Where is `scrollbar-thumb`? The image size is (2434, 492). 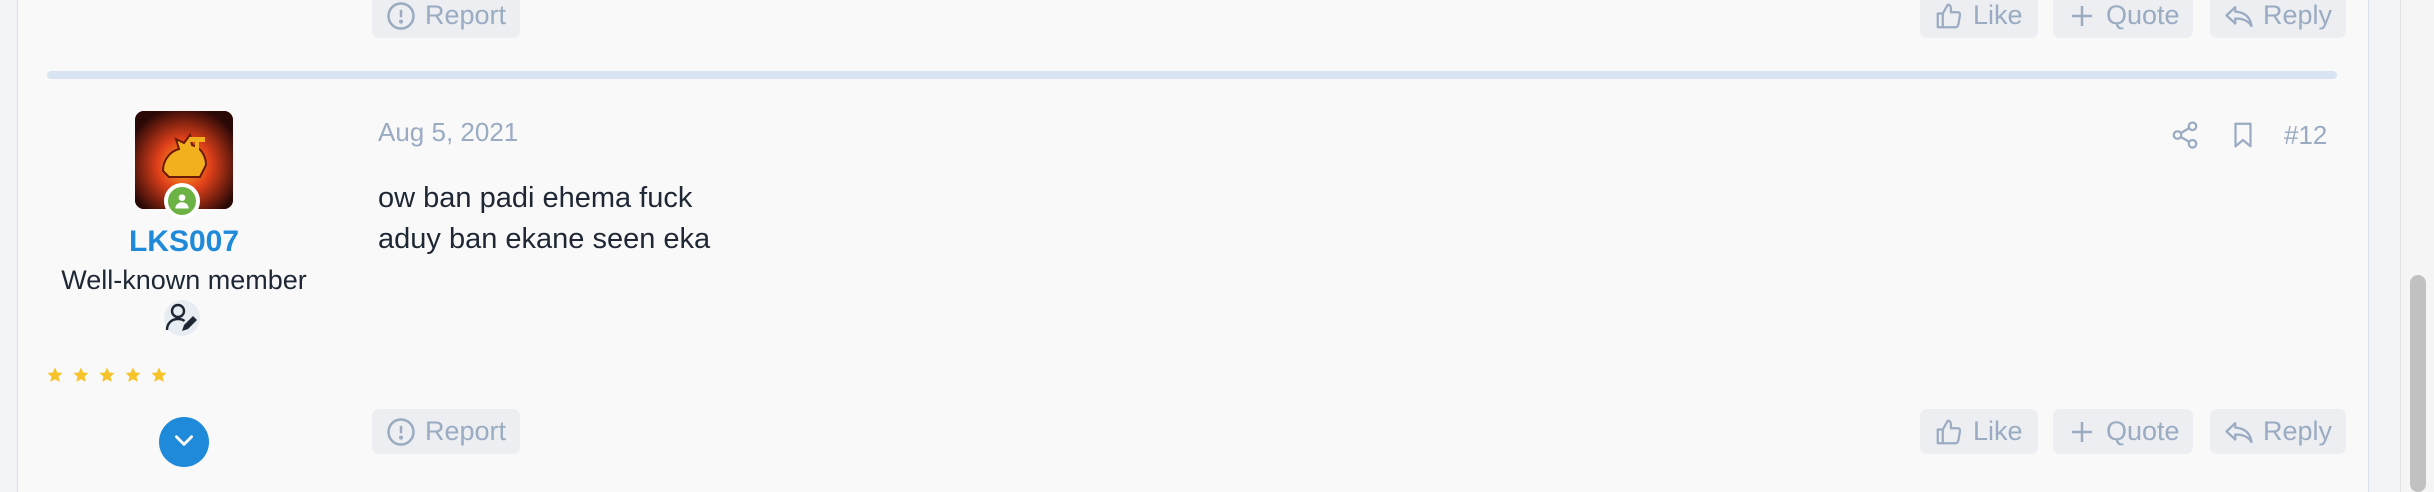
scrollbar-thumb is located at coordinates (2418, 383).